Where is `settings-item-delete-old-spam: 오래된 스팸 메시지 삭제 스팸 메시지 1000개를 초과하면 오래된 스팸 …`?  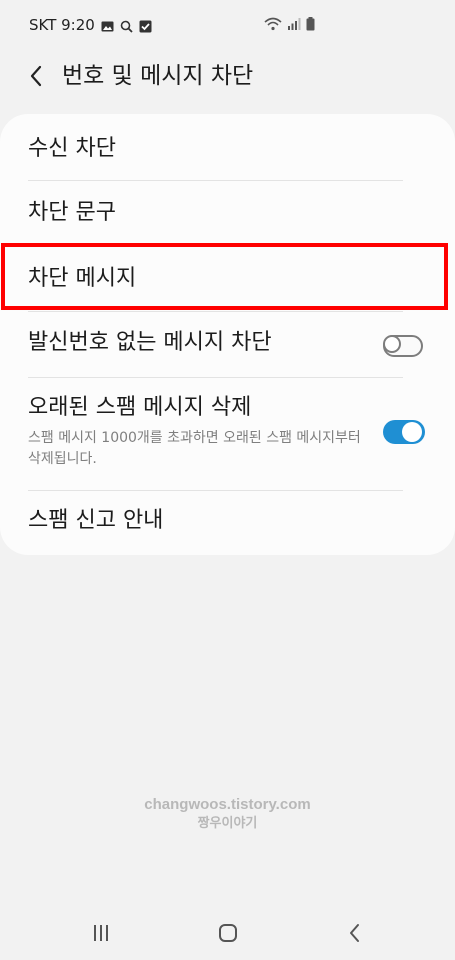
settings-item-delete-old-spam: 오래된 스팸 메시지 삭제 스팸 메시지 1000개를 초과하면 오래된 스팸 … is located at coordinates (227, 434).